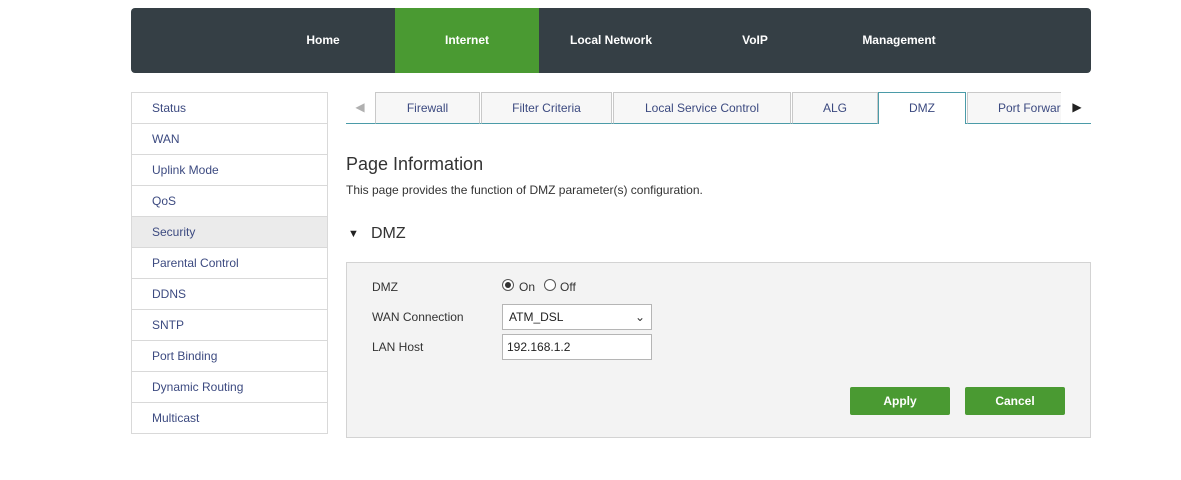 The width and height of the screenshot is (1181, 480). What do you see at coordinates (577, 347) in the screenshot?
I see `lan-host-input` at bounding box center [577, 347].